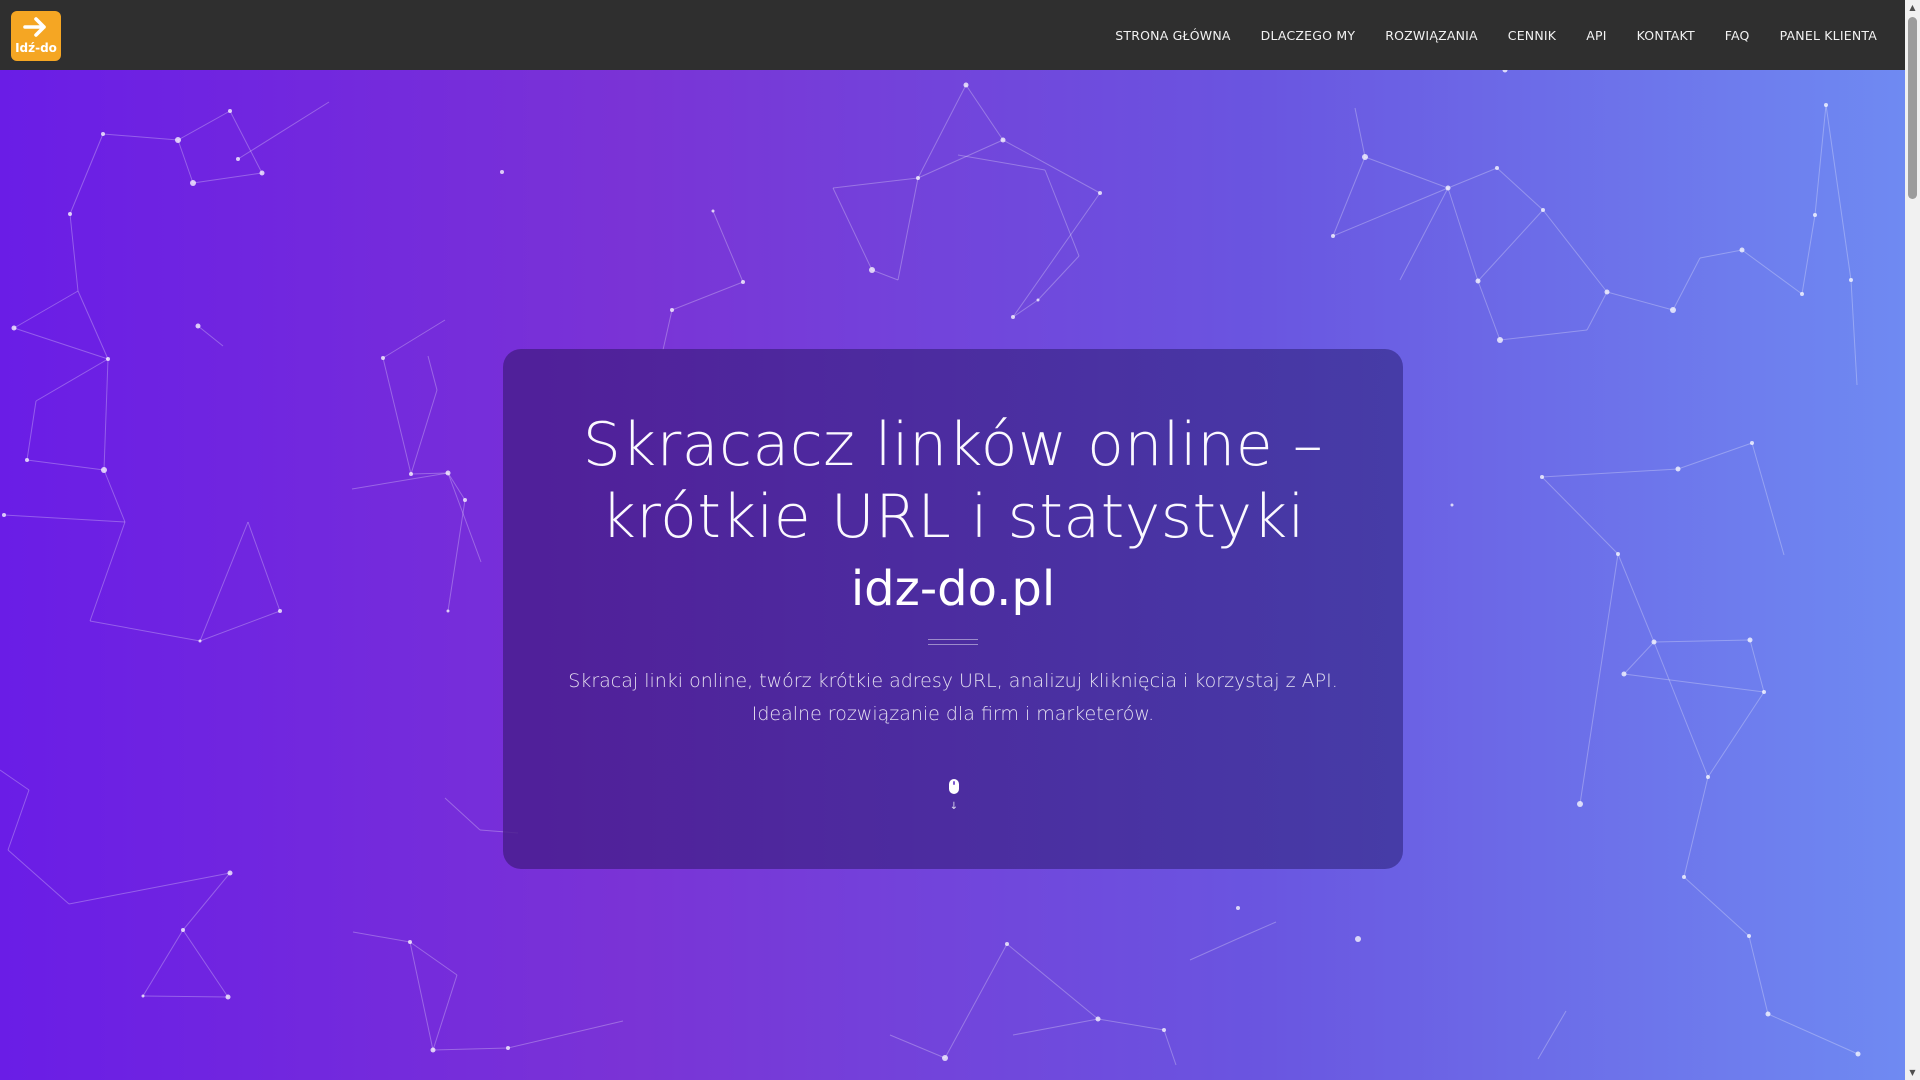 The image size is (1920, 1080). I want to click on site-logo: Idź-do, so click(36, 36).